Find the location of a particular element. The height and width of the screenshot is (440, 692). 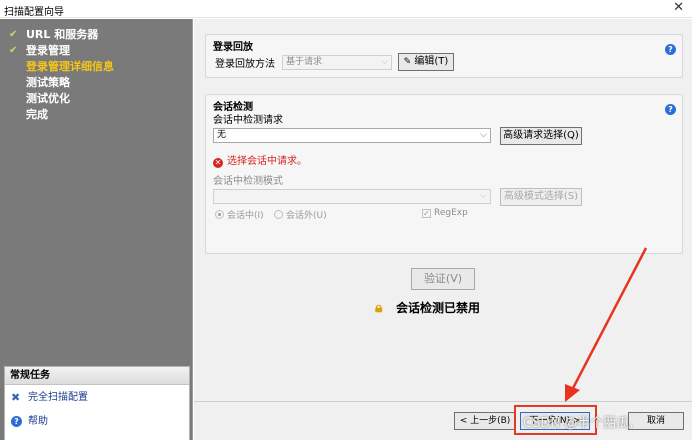

annotation-arrow is located at coordinates (606, 324).